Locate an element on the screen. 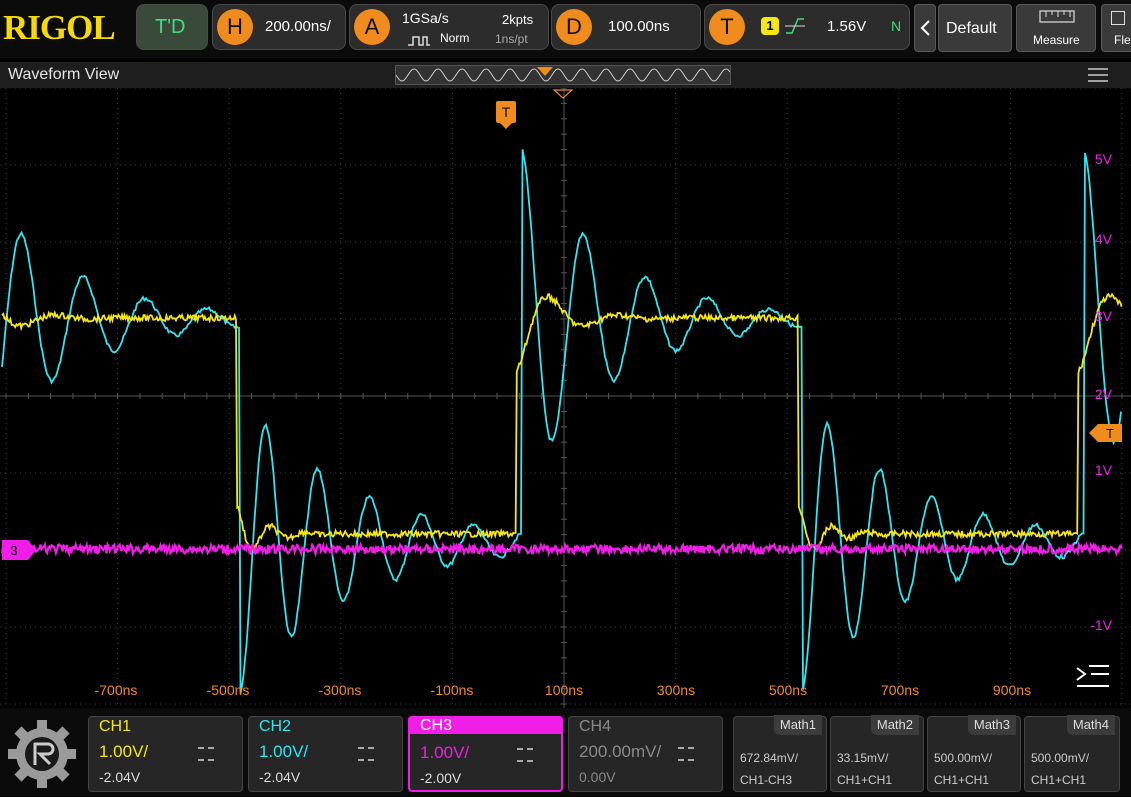  ch1-scale: 1.00V/ is located at coordinates (124, 751).